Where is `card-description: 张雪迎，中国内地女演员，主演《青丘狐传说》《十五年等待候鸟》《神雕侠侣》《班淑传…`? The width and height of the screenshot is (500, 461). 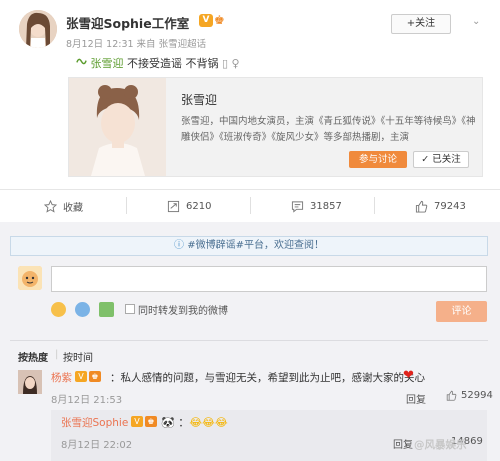 card-description: 张雪迎，中国内地女演员，主演《青丘狐传说》《十五年等待候鸟》《神雕侠侣》《班淑传… is located at coordinates (328, 129).